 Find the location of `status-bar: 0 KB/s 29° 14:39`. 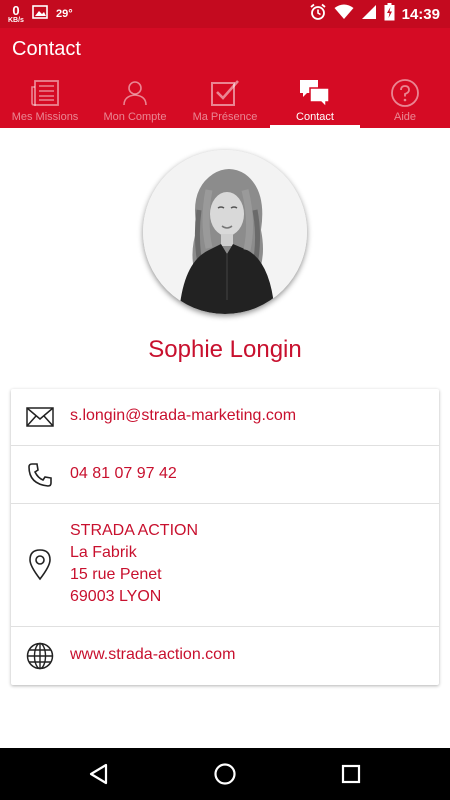

status-bar: 0 KB/s 29° 14:39 is located at coordinates (225, 14).